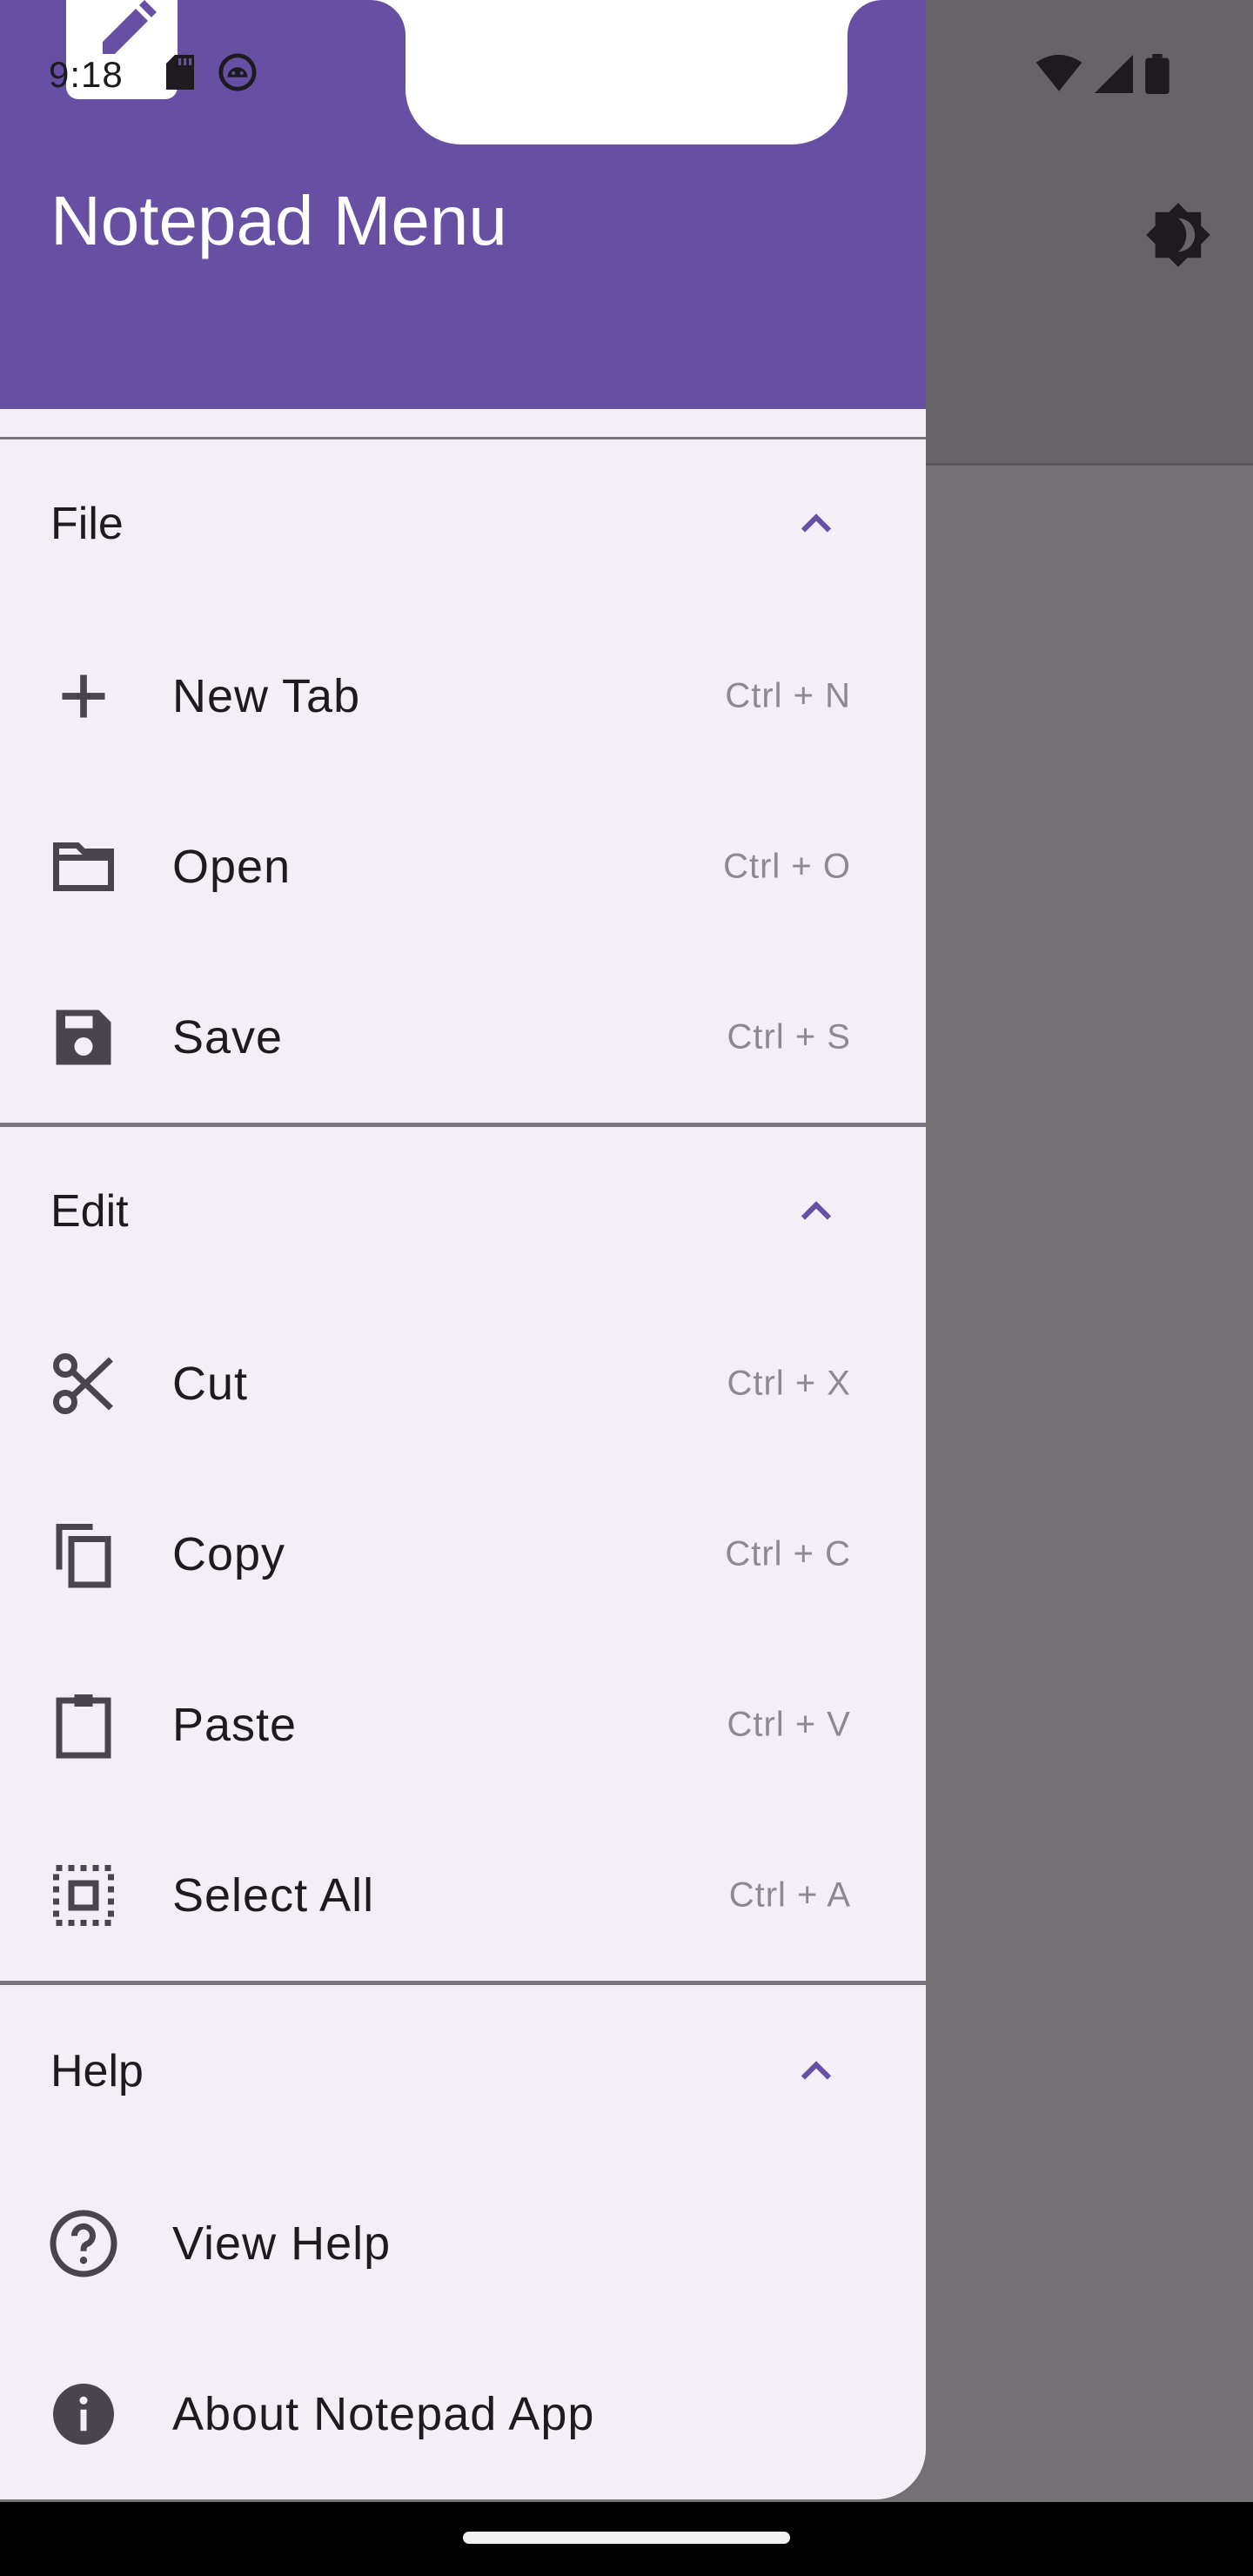 Image resolution: width=1253 pixels, height=2576 pixels. I want to click on scissors-icon, so click(83, 1383).